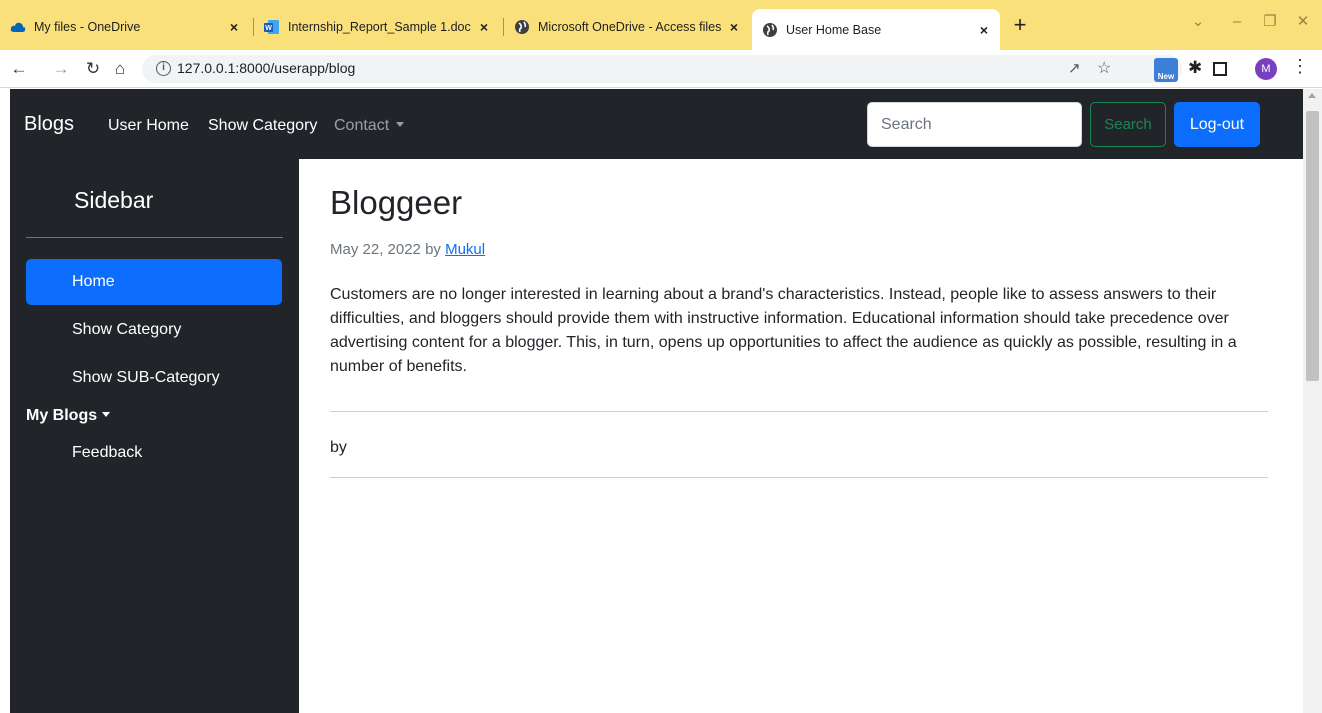 The image size is (1322, 713). Describe the element at coordinates (338, 447) in the screenshot. I see `second-post-by: by` at that location.